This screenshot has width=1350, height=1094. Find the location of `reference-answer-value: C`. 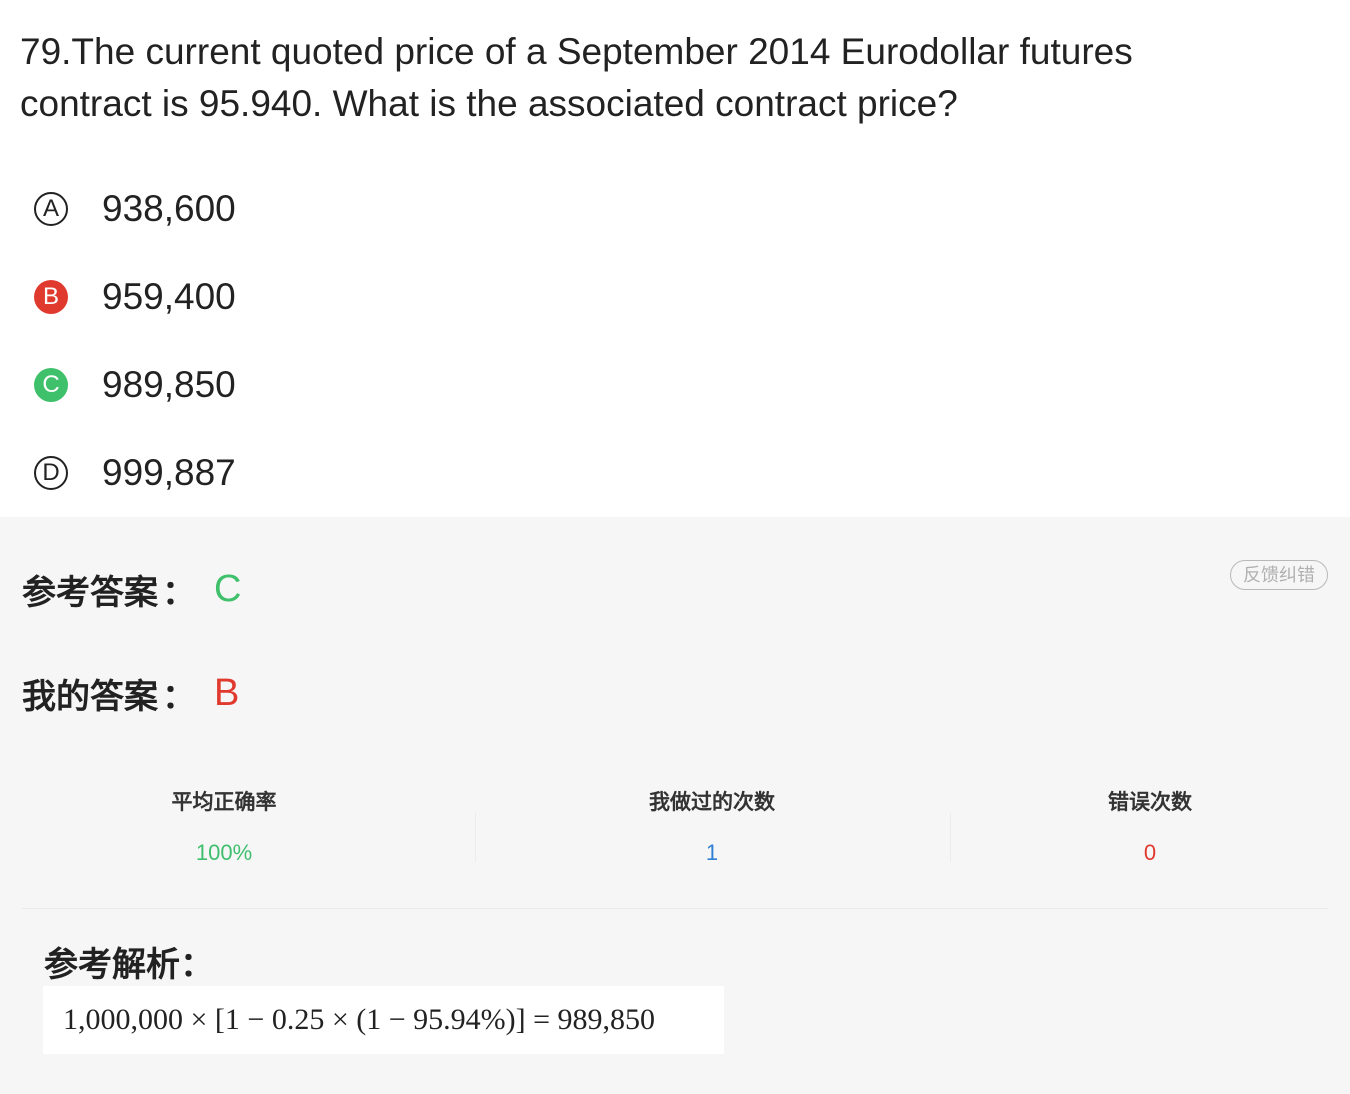

reference-answer-value: C is located at coordinates (228, 589).